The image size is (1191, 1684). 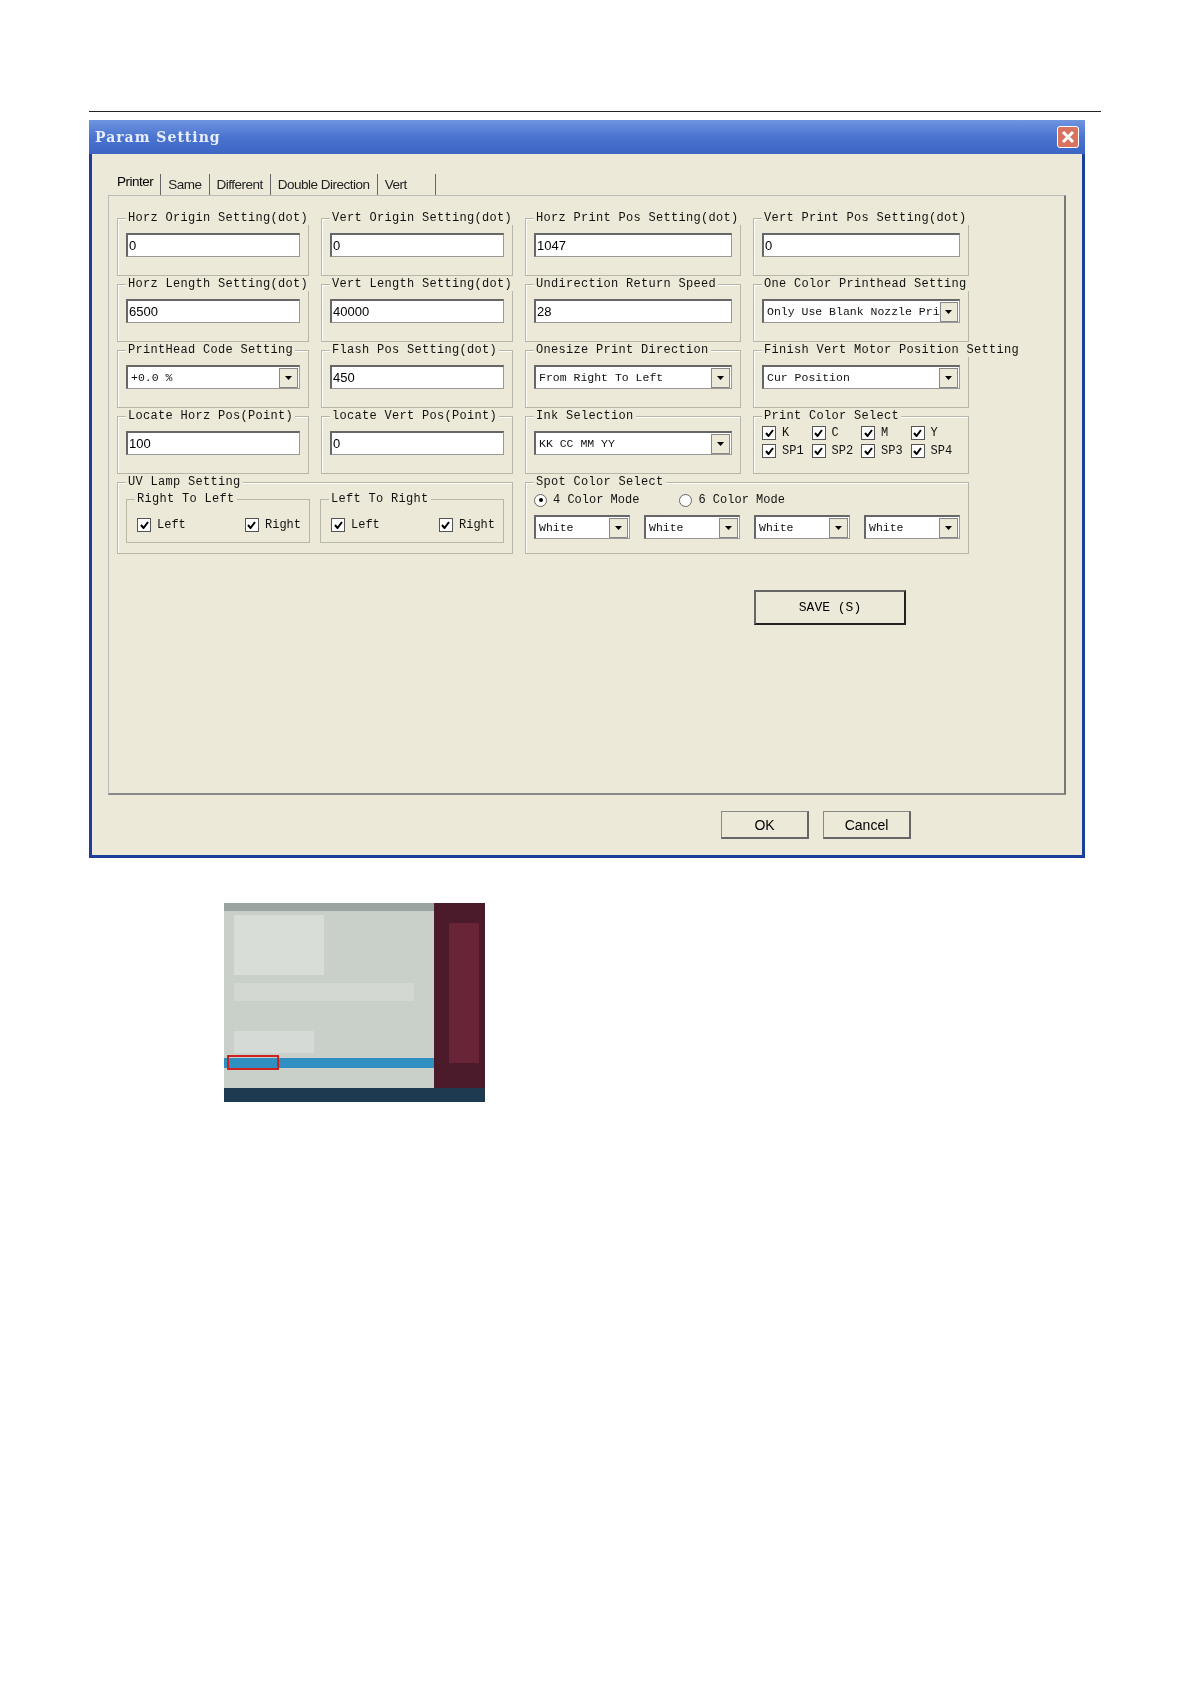 What do you see at coordinates (633, 245) in the screenshot?
I see `text-field: 1047` at bounding box center [633, 245].